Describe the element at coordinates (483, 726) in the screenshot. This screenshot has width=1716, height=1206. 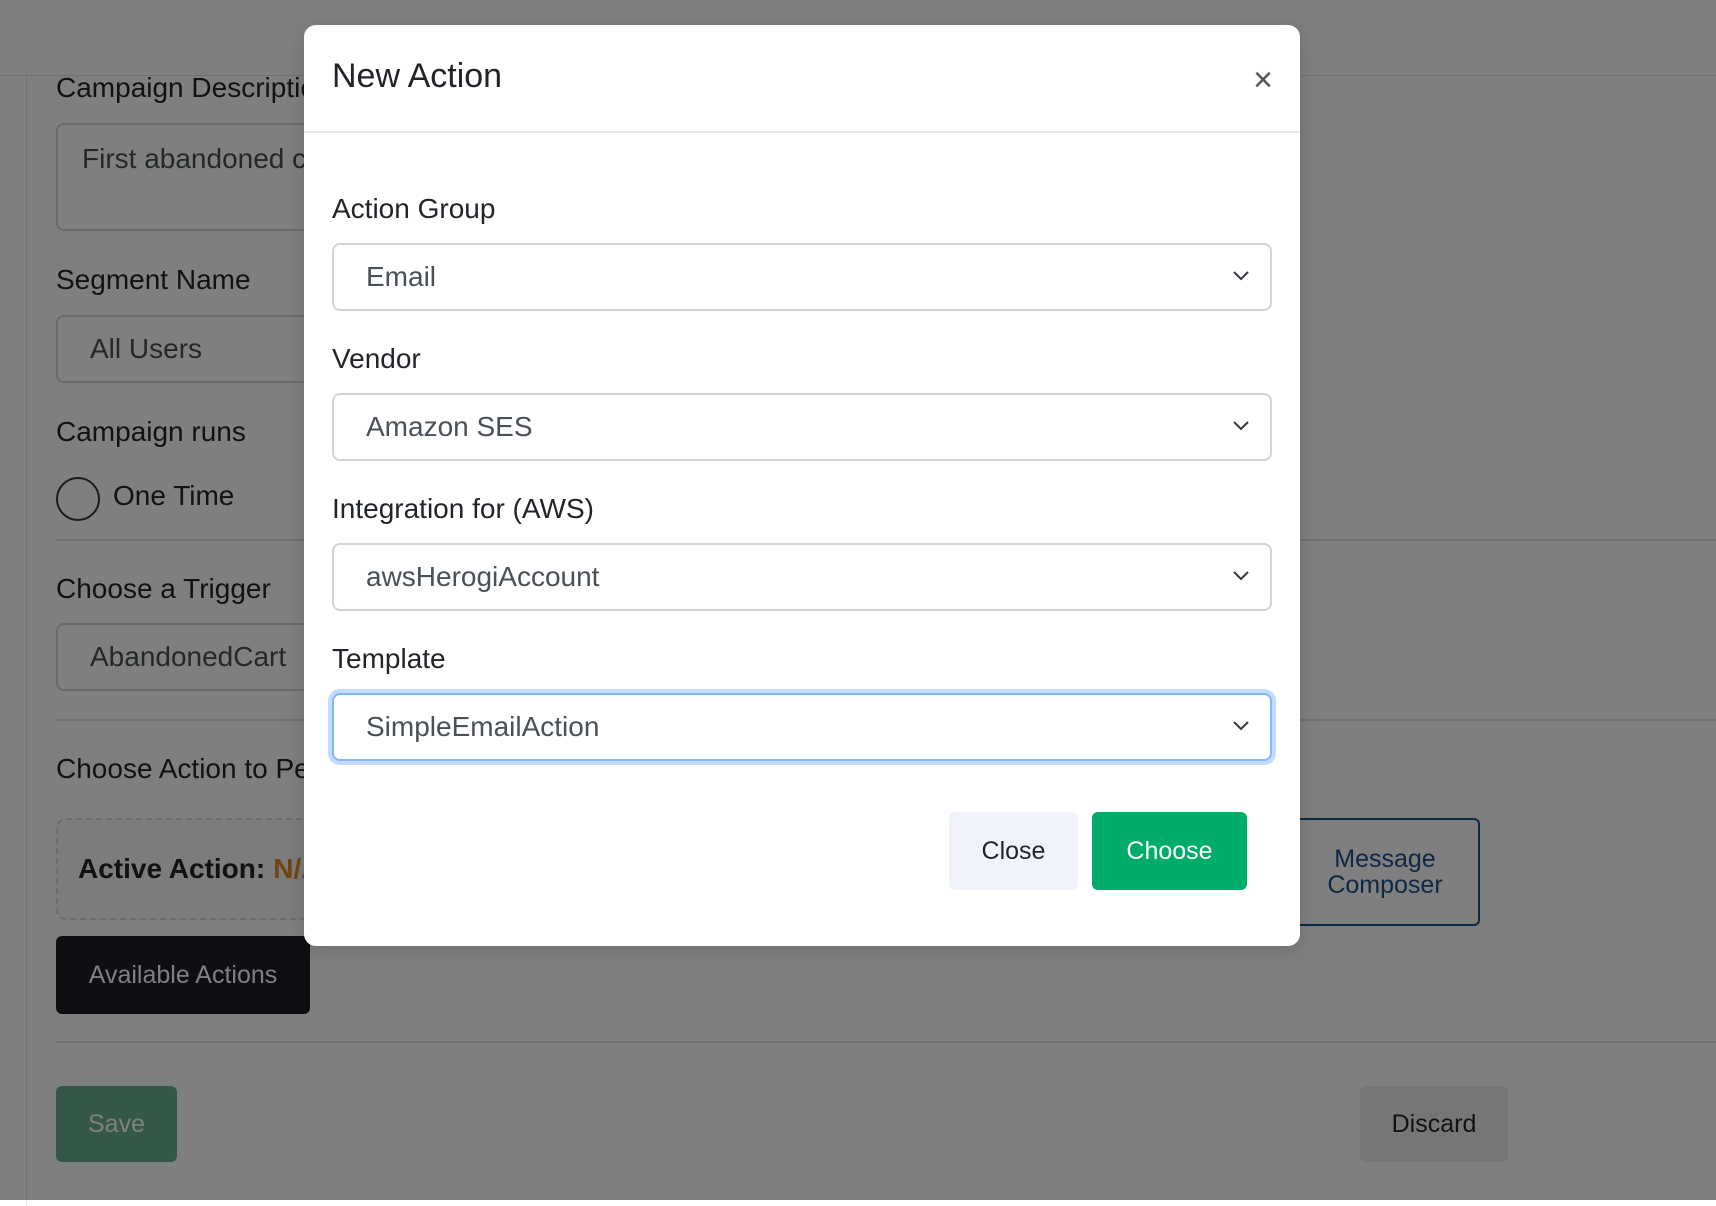
I see `template-value: SimpleEmailAction` at that location.